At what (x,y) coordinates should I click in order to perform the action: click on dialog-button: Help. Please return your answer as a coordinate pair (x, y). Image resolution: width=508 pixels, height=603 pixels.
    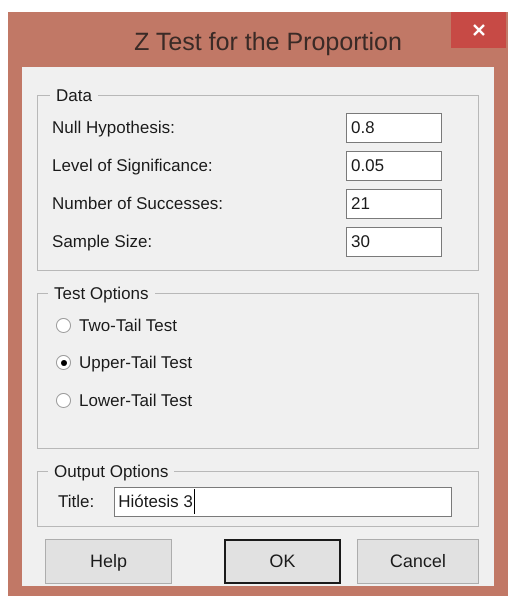
    Looking at the image, I should click on (108, 561).